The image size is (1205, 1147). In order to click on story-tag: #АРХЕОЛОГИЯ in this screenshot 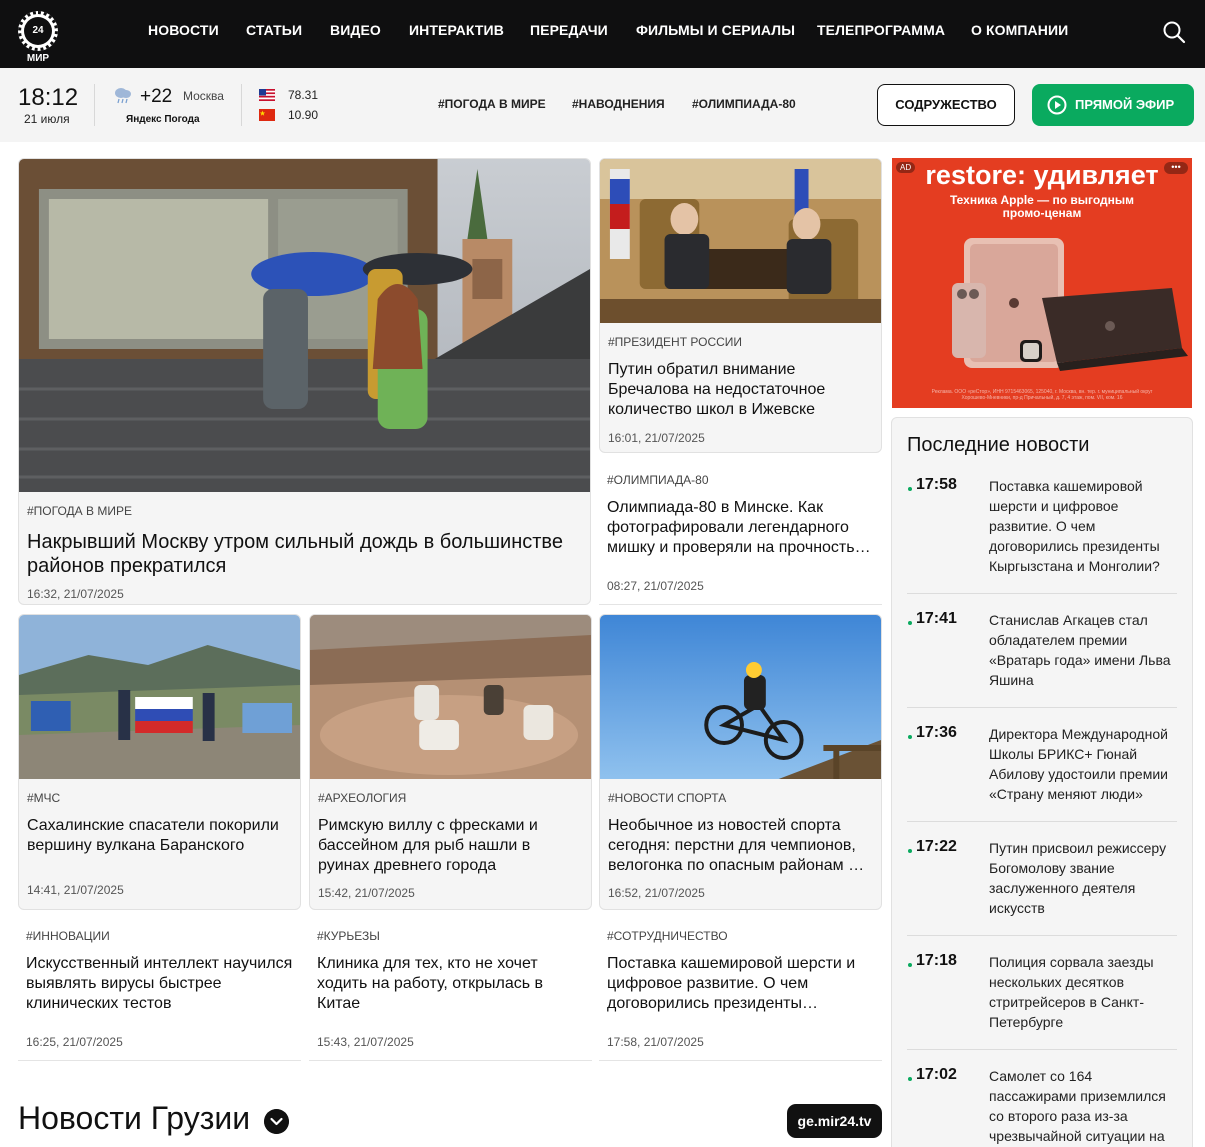, I will do `click(362, 798)`.